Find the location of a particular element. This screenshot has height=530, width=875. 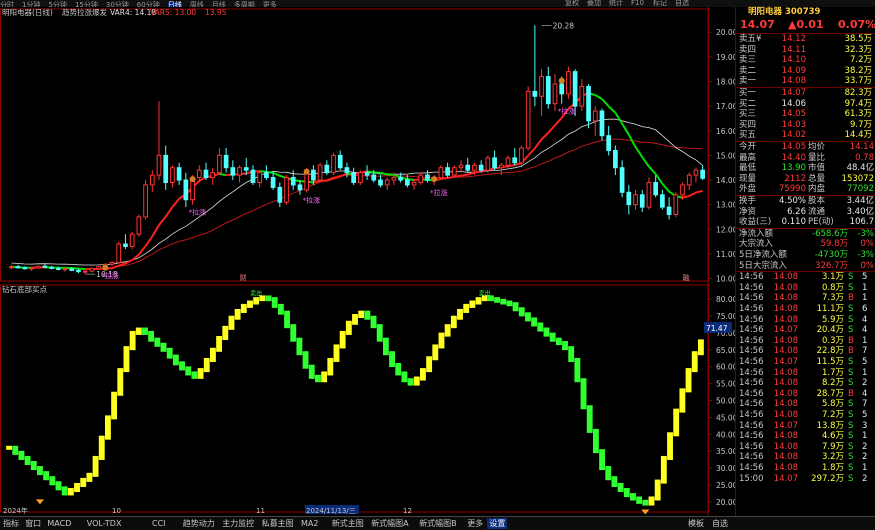

toolbar-button-3: F10 is located at coordinates (637, 3).